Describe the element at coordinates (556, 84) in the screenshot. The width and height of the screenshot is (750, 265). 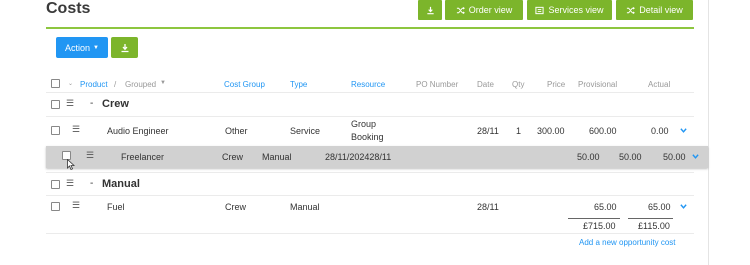
I see `column-header-price: Price` at that location.